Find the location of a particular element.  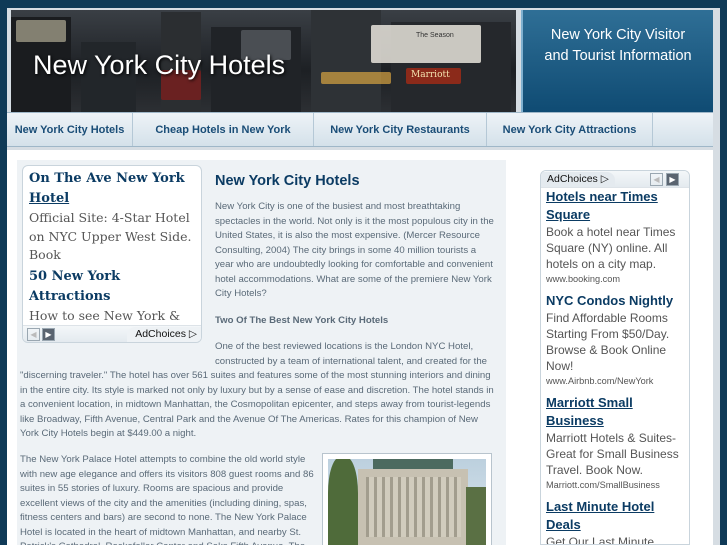

adchoices-link: AdChoices ▷ is located at coordinates (164, 334).